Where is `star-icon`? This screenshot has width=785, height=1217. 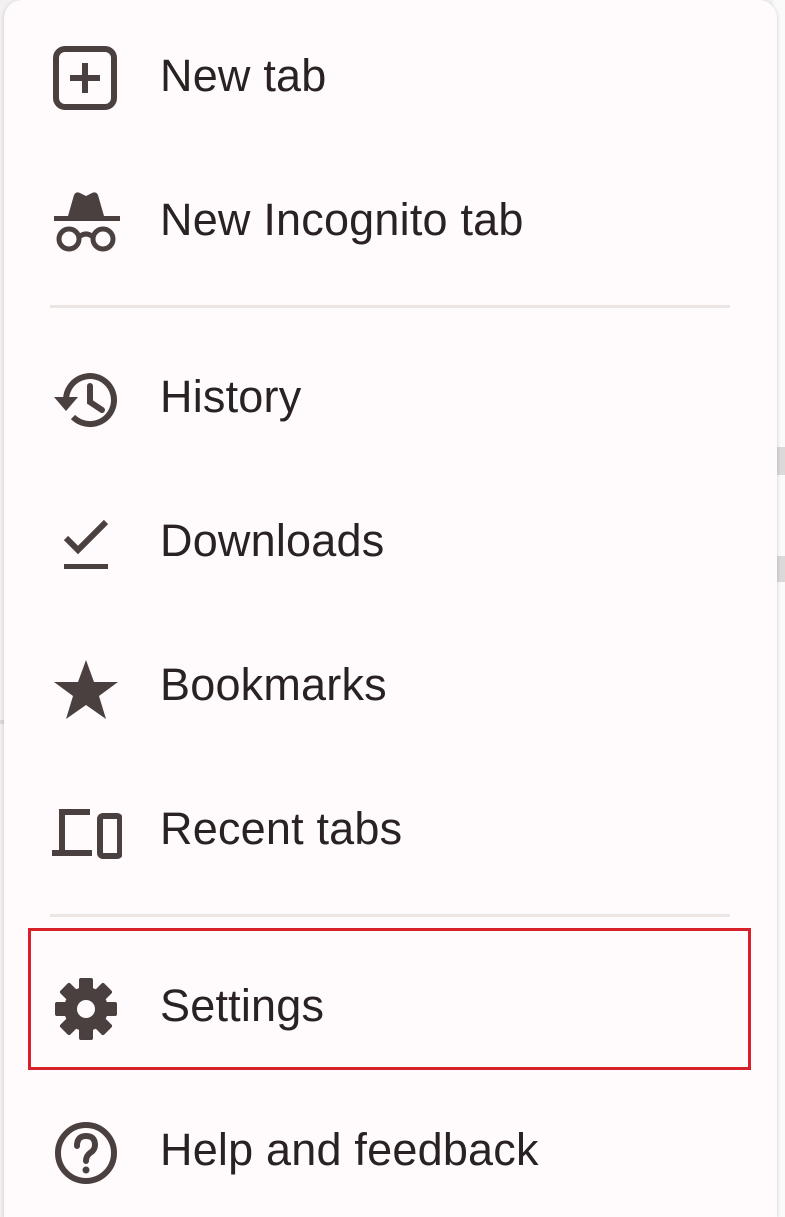
star-icon is located at coordinates (86, 688).